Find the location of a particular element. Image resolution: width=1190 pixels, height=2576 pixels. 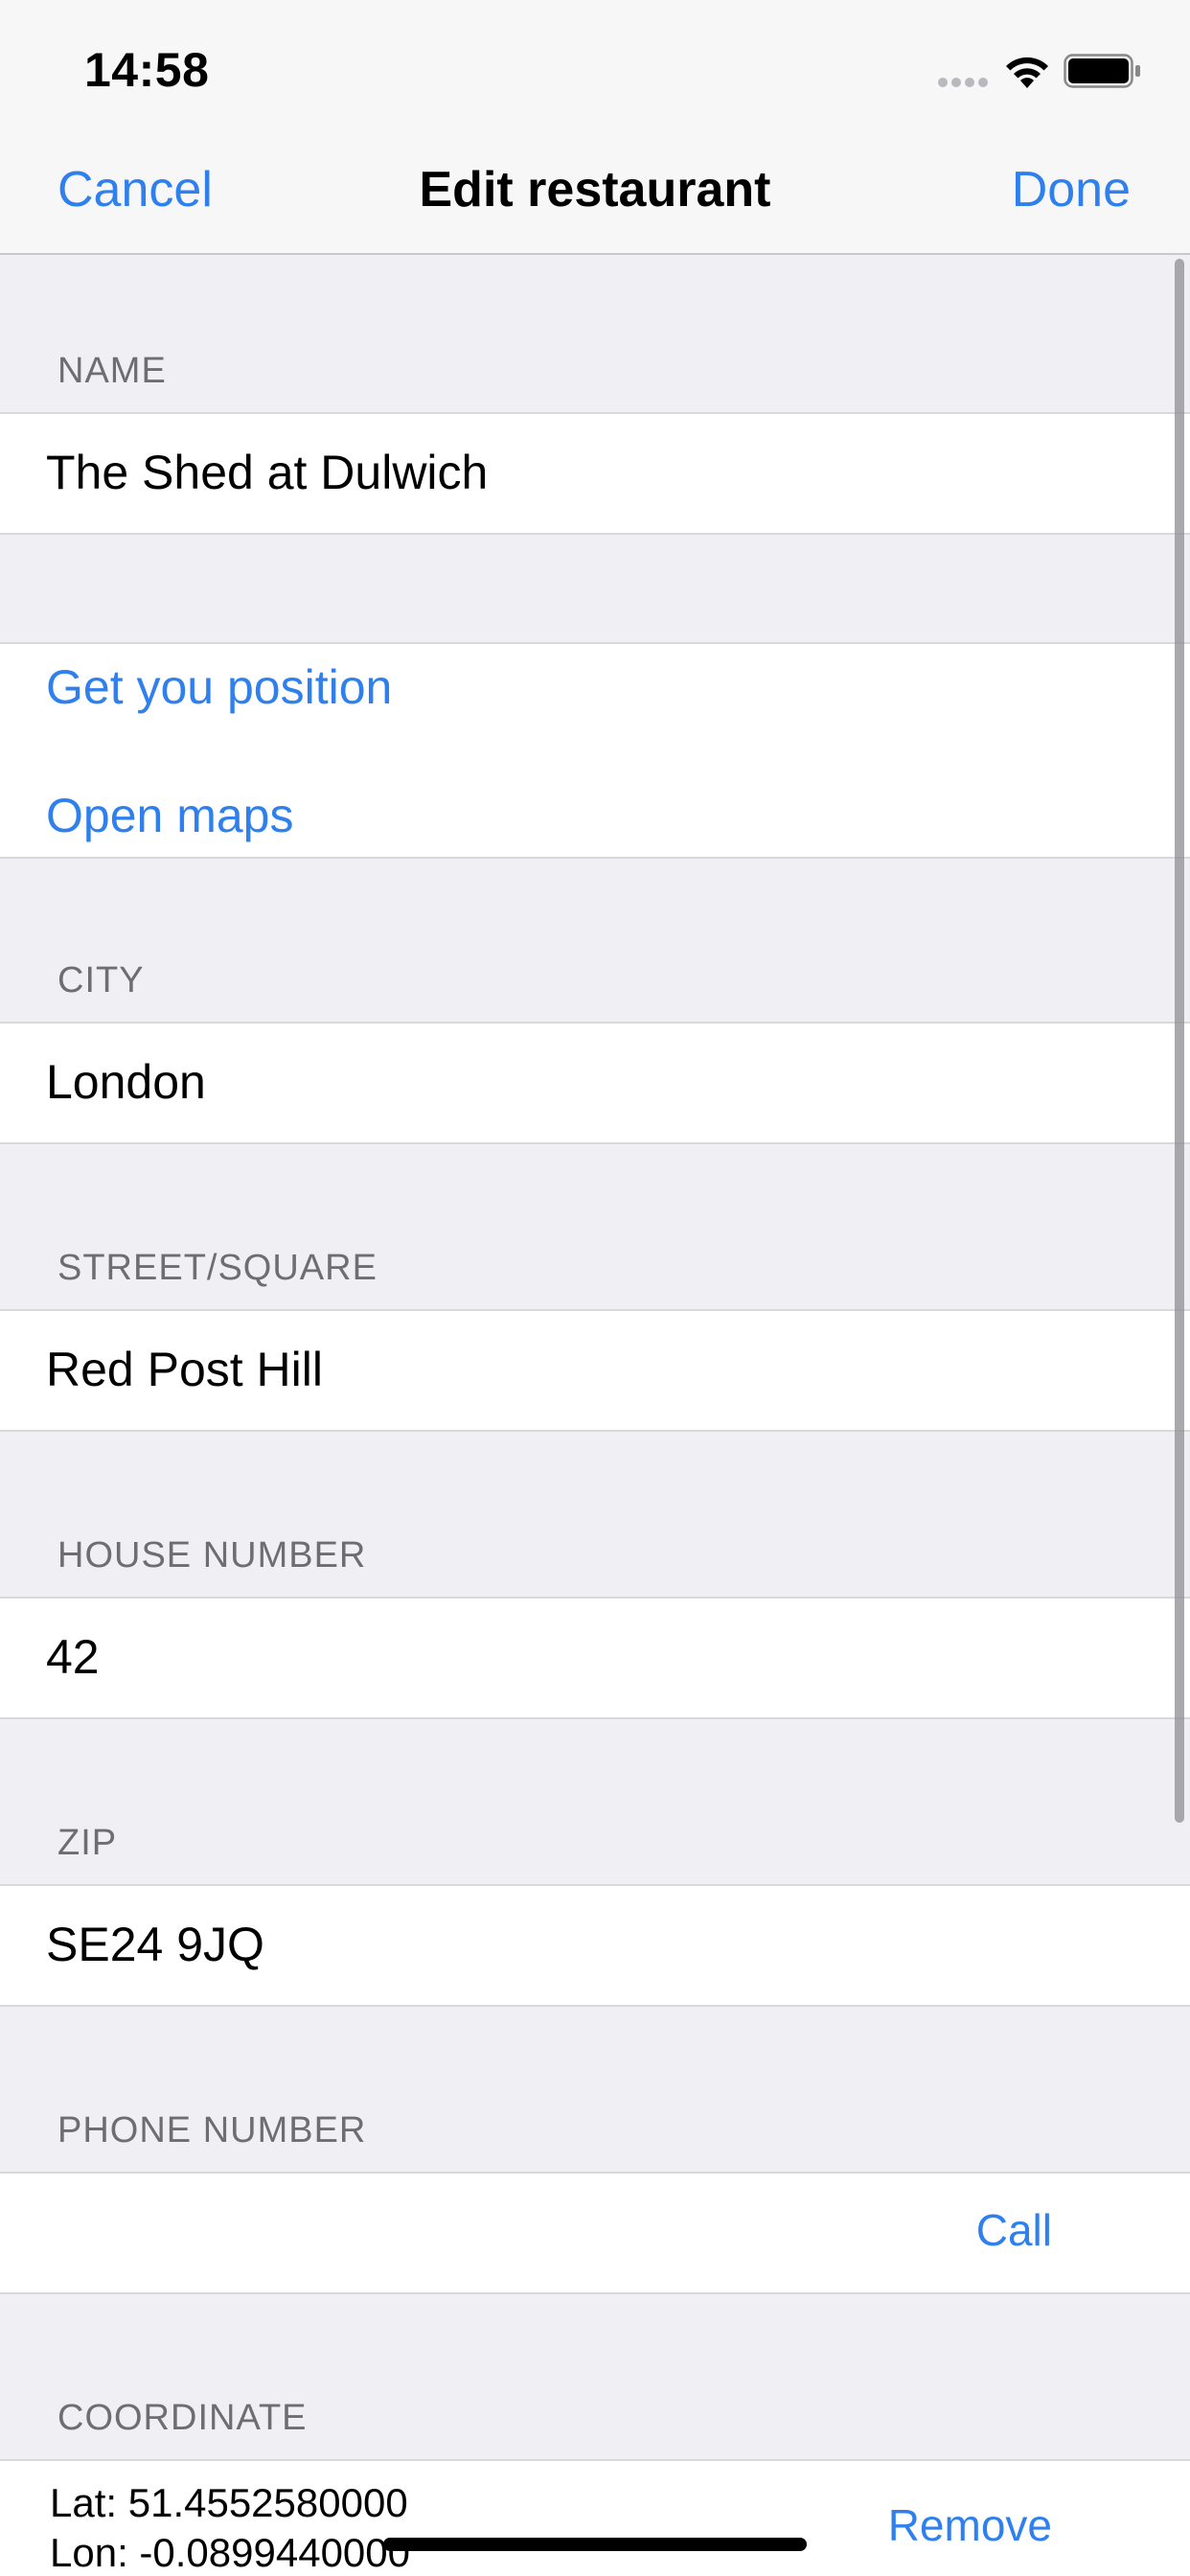

name-section-header: NAME is located at coordinates (112, 371).